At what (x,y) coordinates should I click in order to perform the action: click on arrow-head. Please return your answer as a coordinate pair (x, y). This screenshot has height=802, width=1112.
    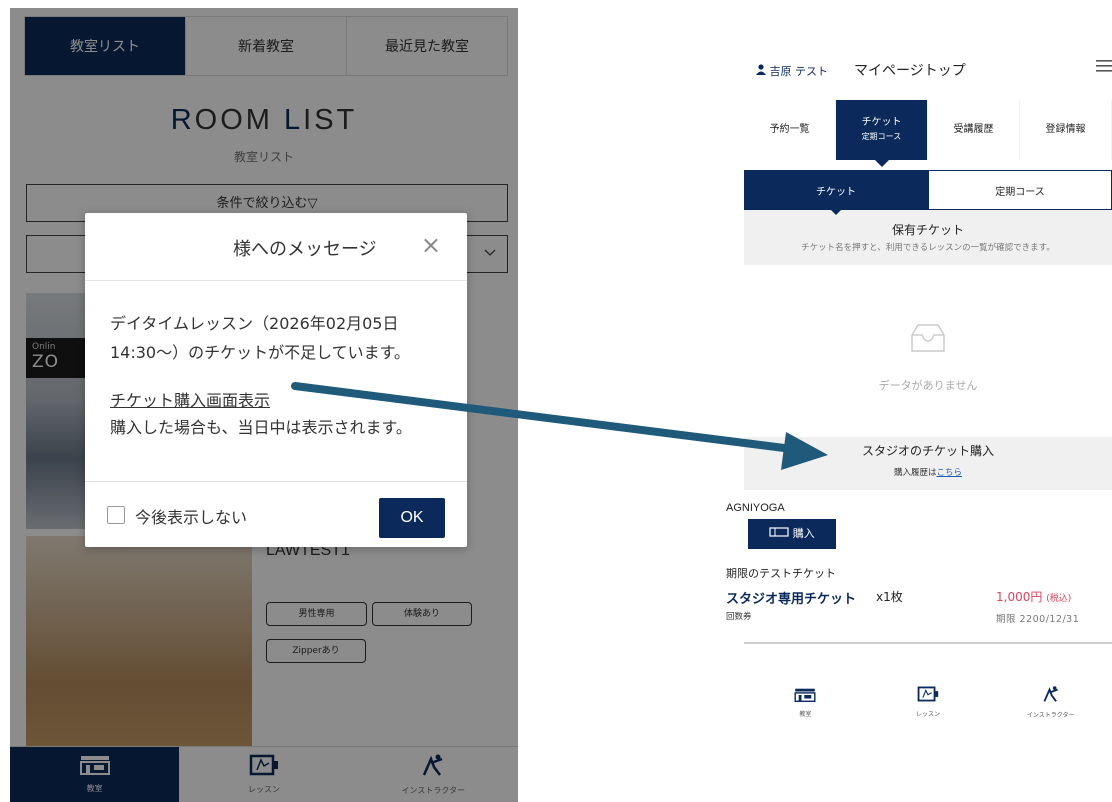
    Looking at the image, I should click on (804, 451).